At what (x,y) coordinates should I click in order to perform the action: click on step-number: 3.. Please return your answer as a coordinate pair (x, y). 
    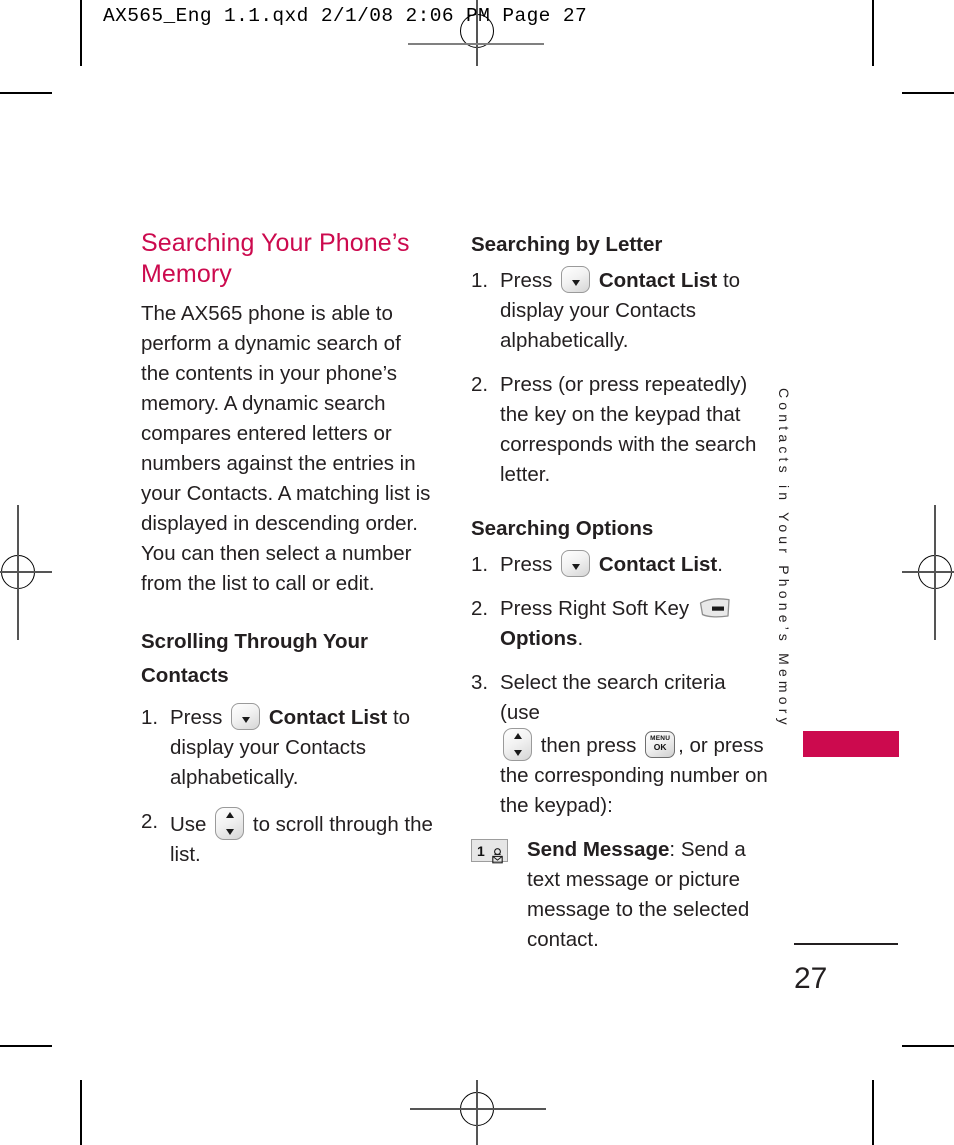
    Looking at the image, I should click on (480, 682).